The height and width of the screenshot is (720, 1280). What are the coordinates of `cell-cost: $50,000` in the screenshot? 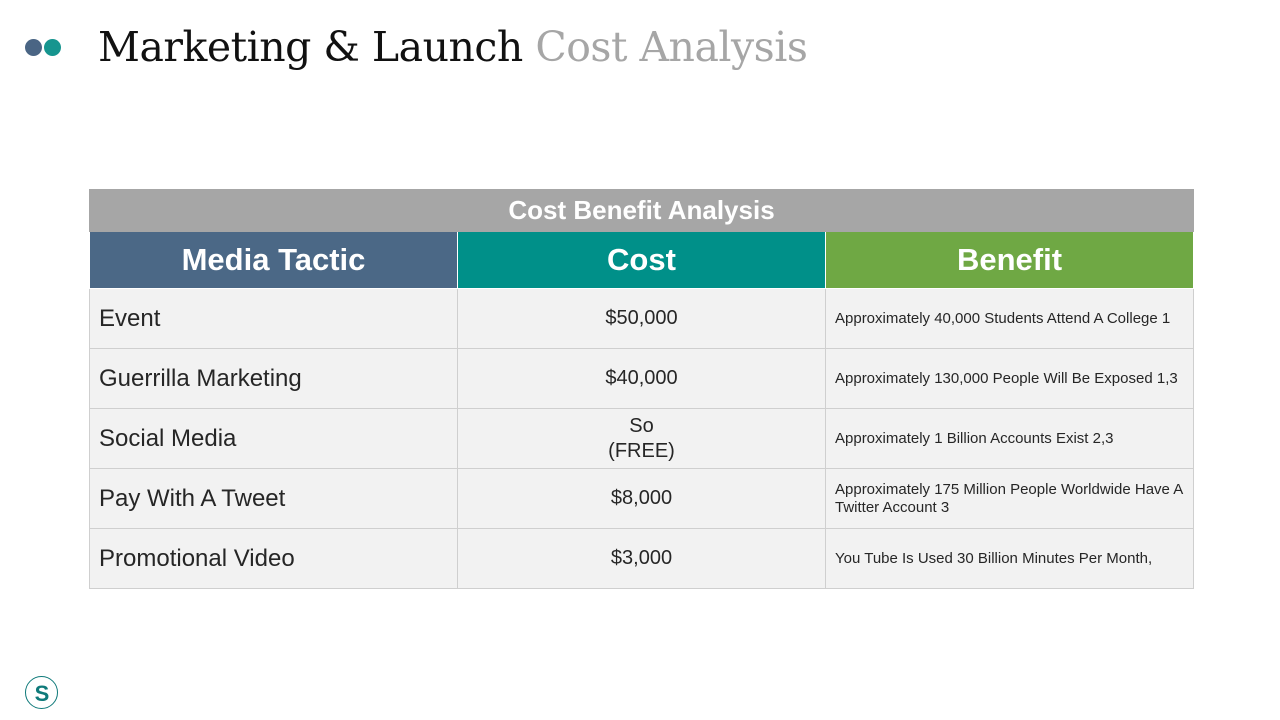 It's located at (641, 318).